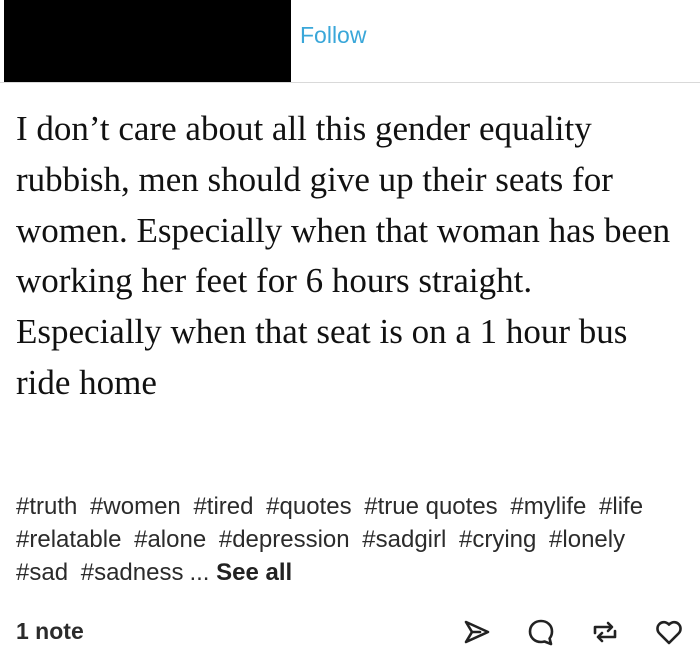 The height and width of the screenshot is (656, 700). I want to click on tag-truth: #truth, so click(46, 506).